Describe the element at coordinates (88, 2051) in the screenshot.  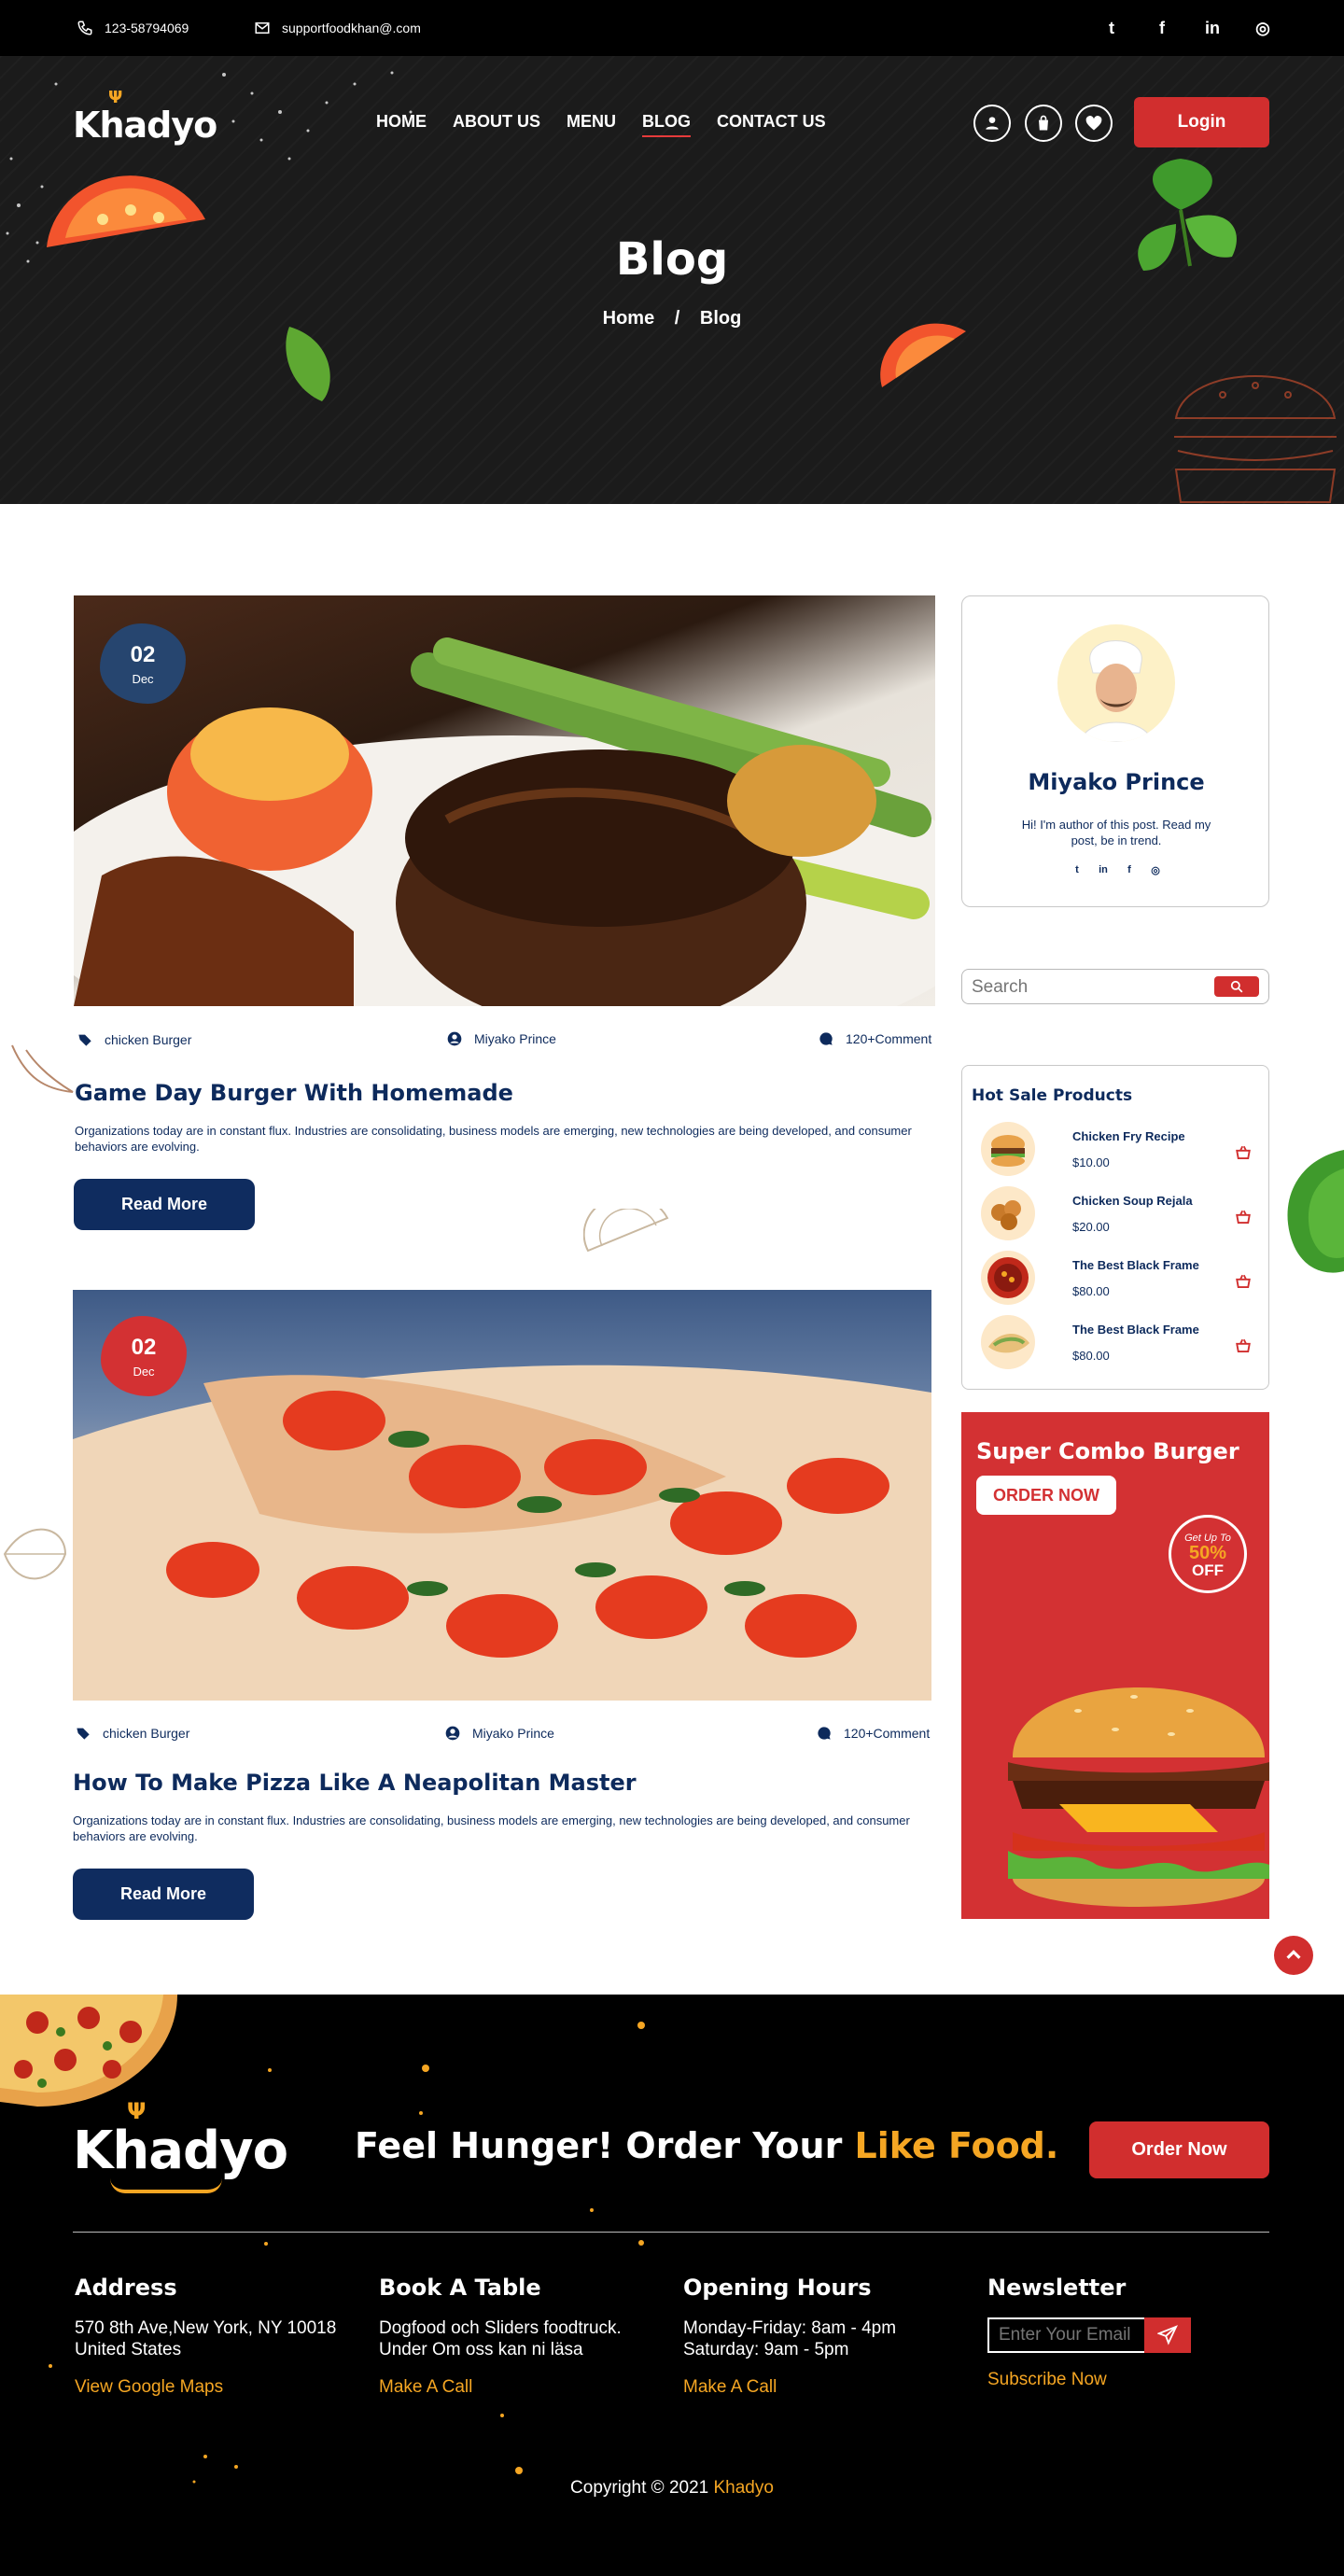
I see `pizza-decoration` at that location.